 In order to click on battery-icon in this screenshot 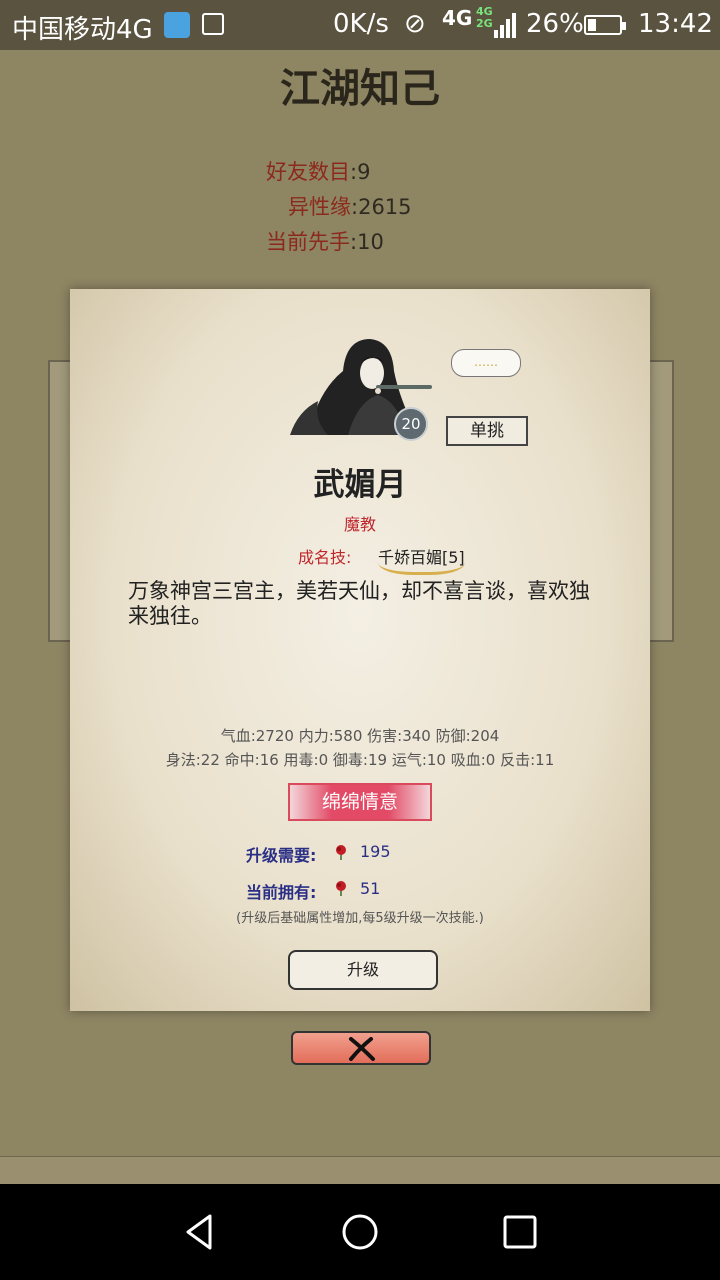, I will do `click(605, 25)`.